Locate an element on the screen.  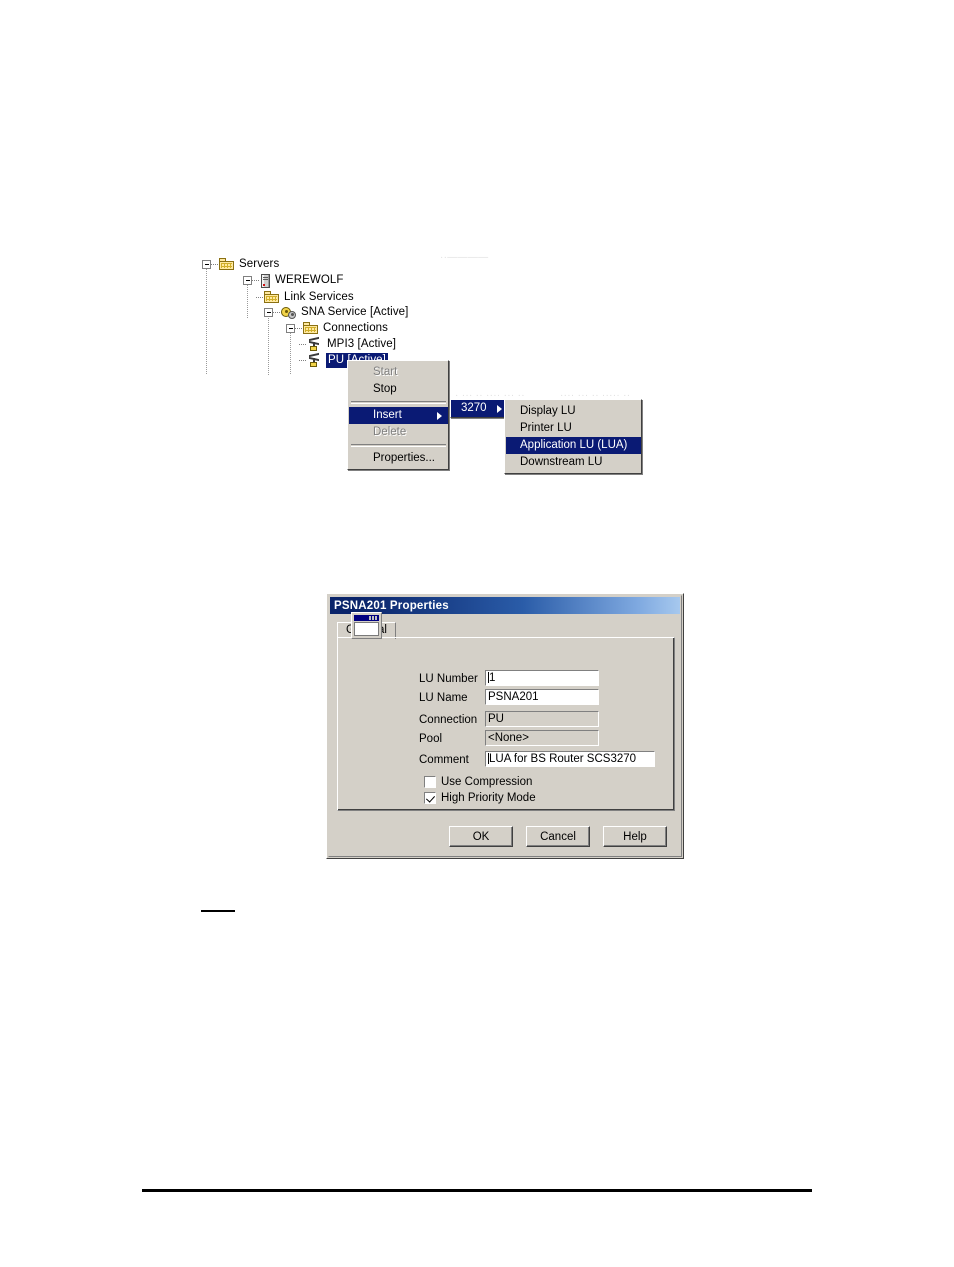
ok-button: OK is located at coordinates (481, 836).